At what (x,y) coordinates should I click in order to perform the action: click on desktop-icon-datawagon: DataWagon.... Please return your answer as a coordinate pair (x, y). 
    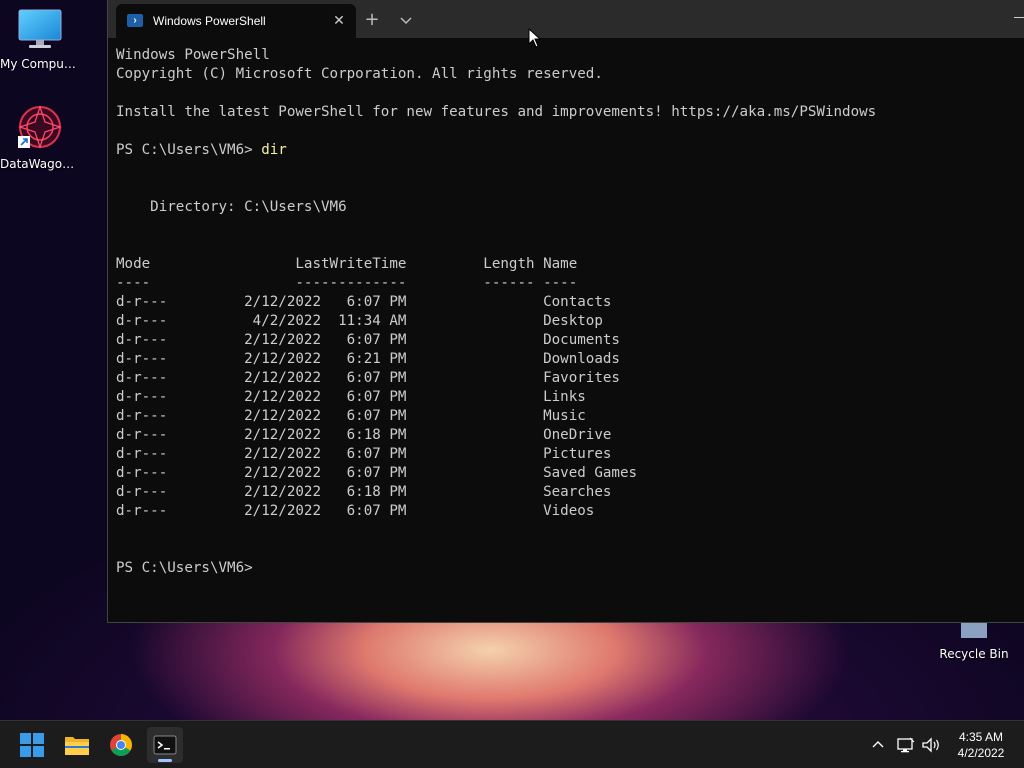
    Looking at the image, I should click on (40, 137).